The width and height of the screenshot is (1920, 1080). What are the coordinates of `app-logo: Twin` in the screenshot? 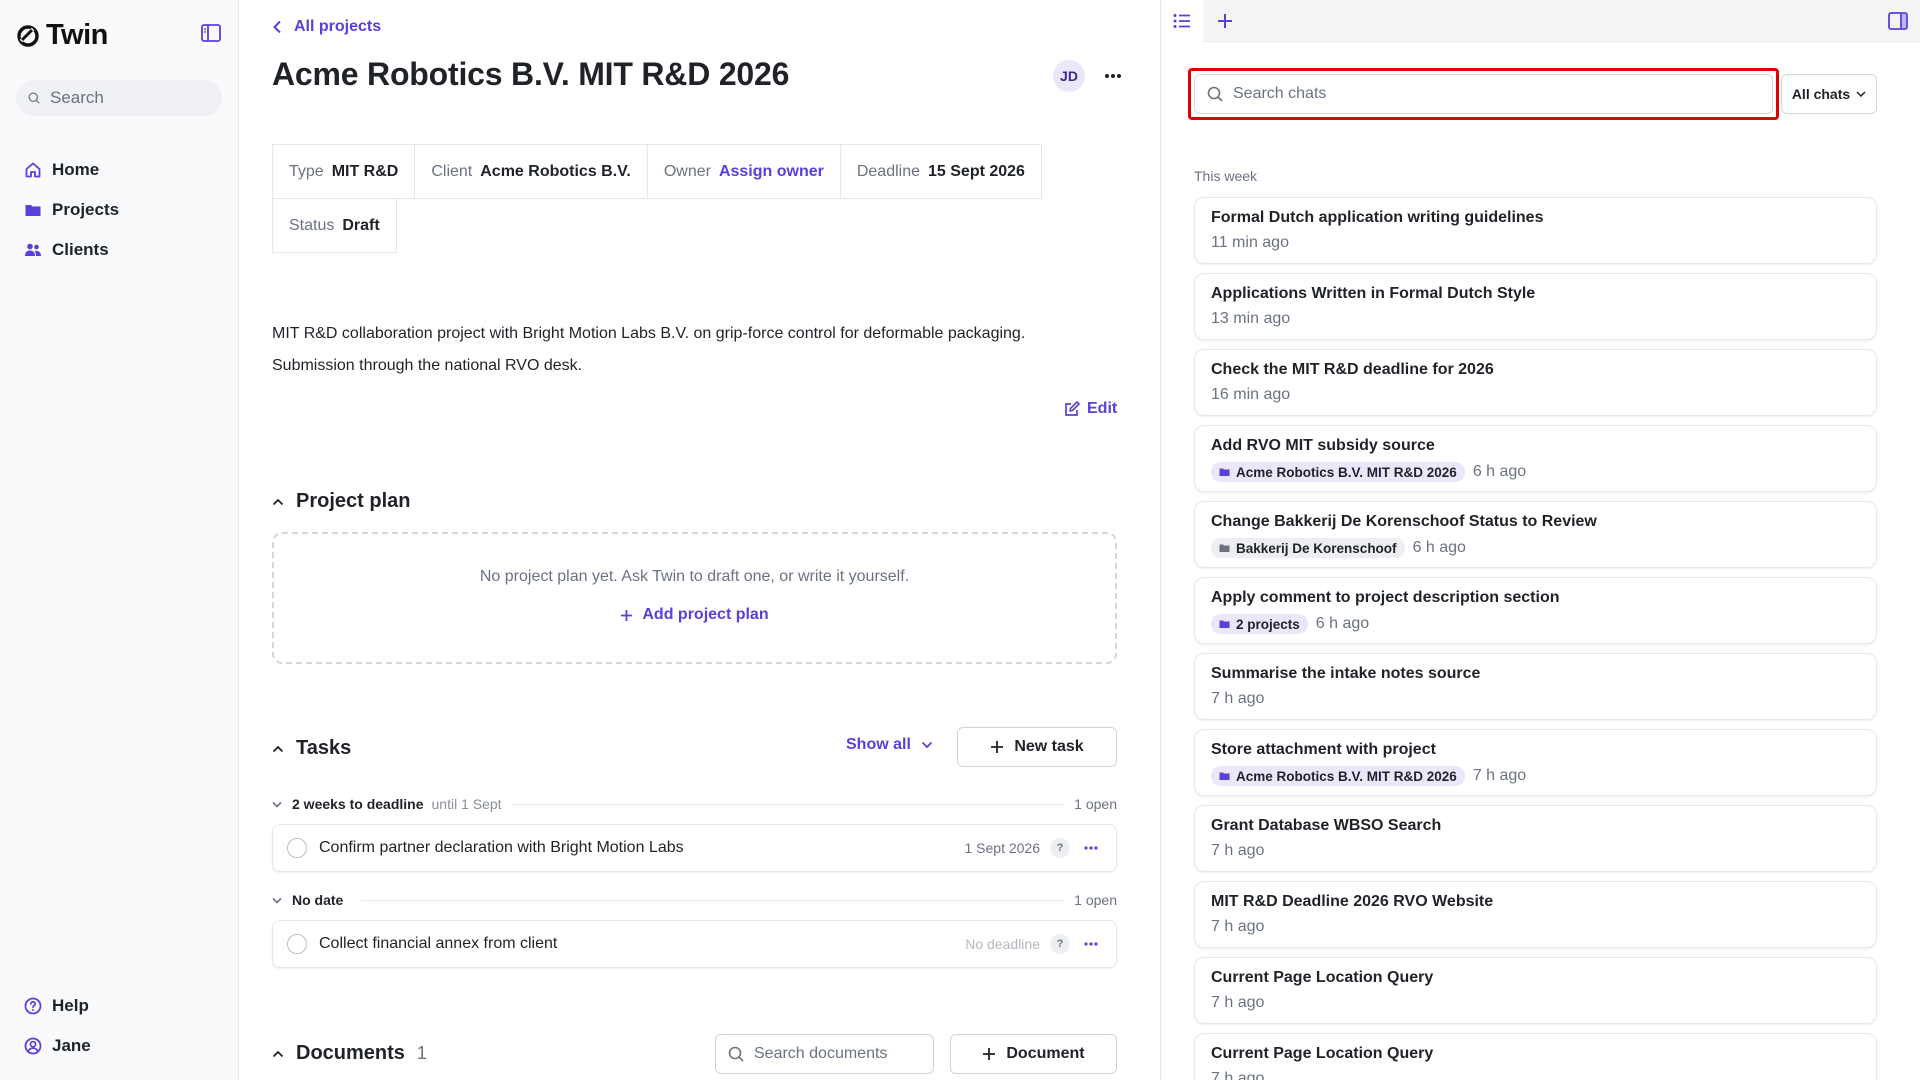 It's located at (62, 35).